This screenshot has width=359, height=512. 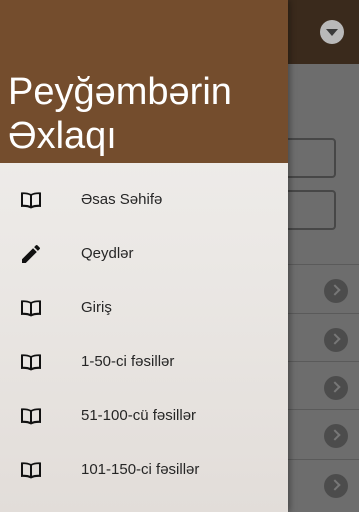 What do you see at coordinates (31, 253) in the screenshot?
I see `pencil-icon` at bounding box center [31, 253].